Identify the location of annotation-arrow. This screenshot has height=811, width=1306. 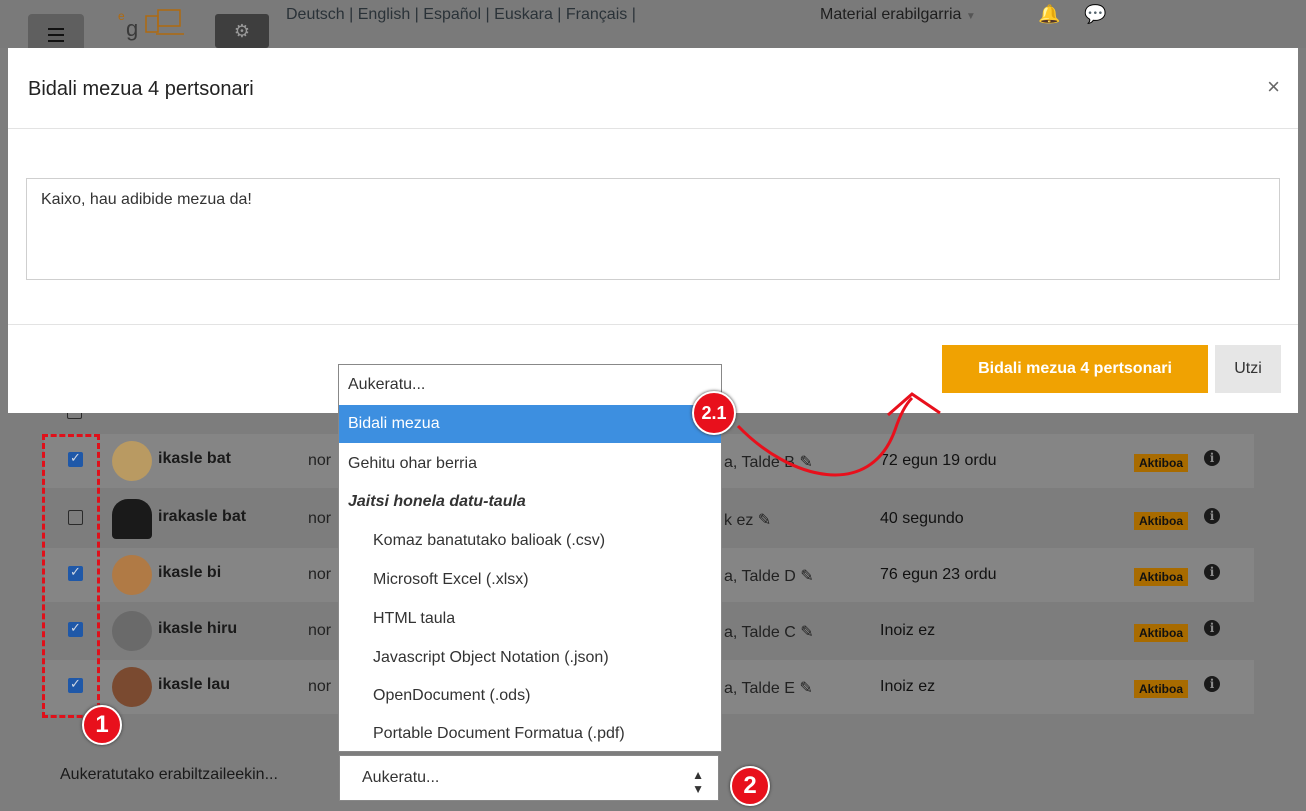
(838, 434).